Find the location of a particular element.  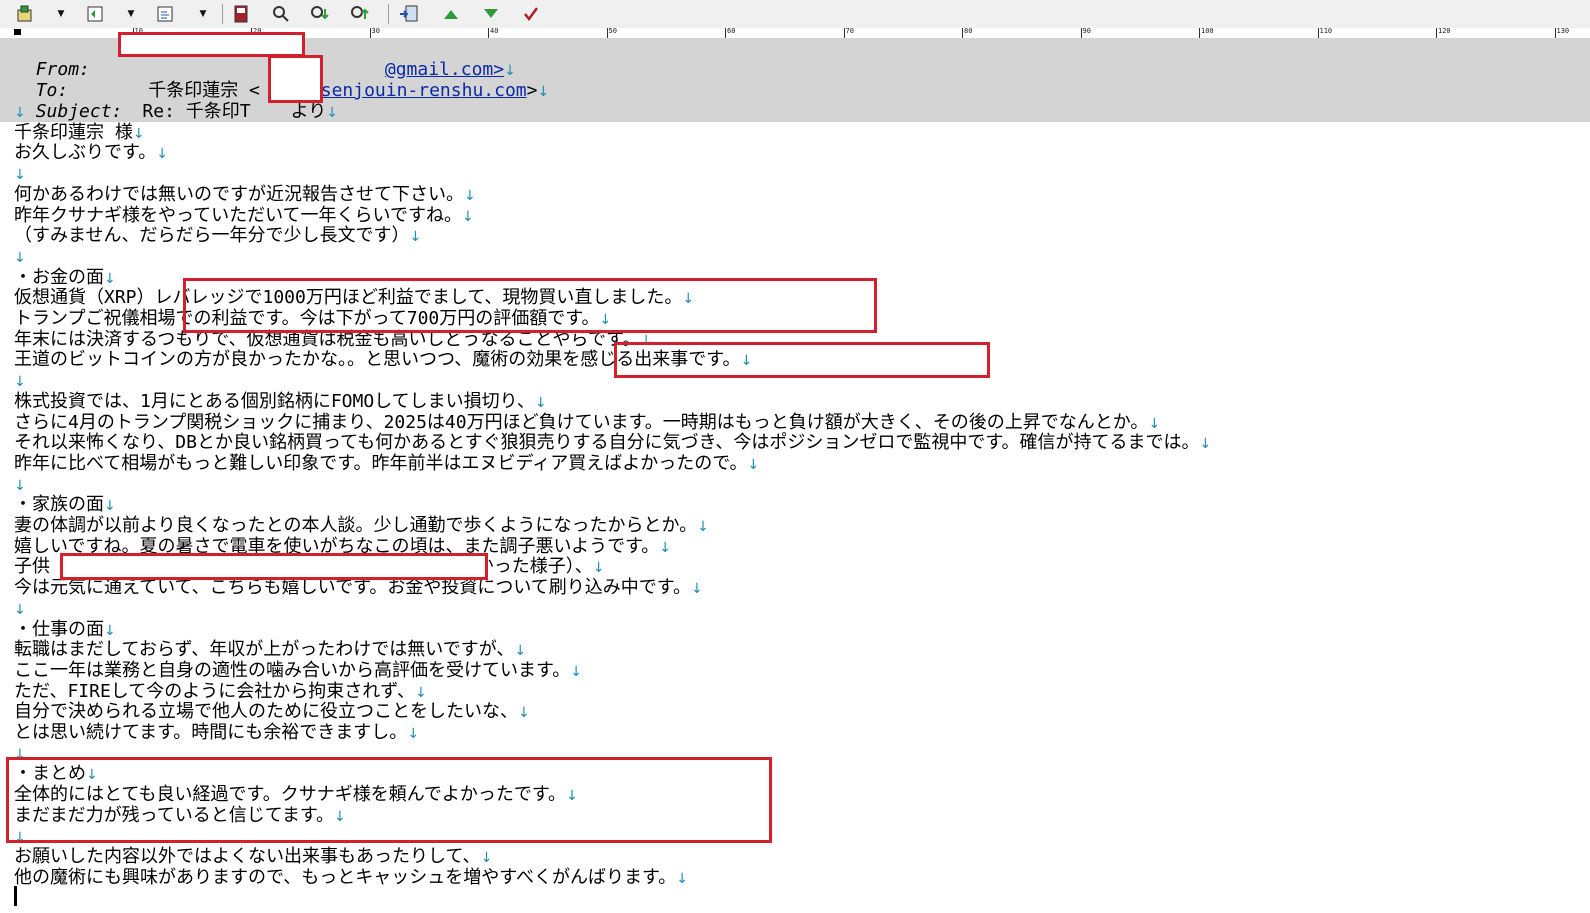

body-line: 転職はまだしておらず、年収が上がったわけでは無いですが、↓ is located at coordinates (270, 649).